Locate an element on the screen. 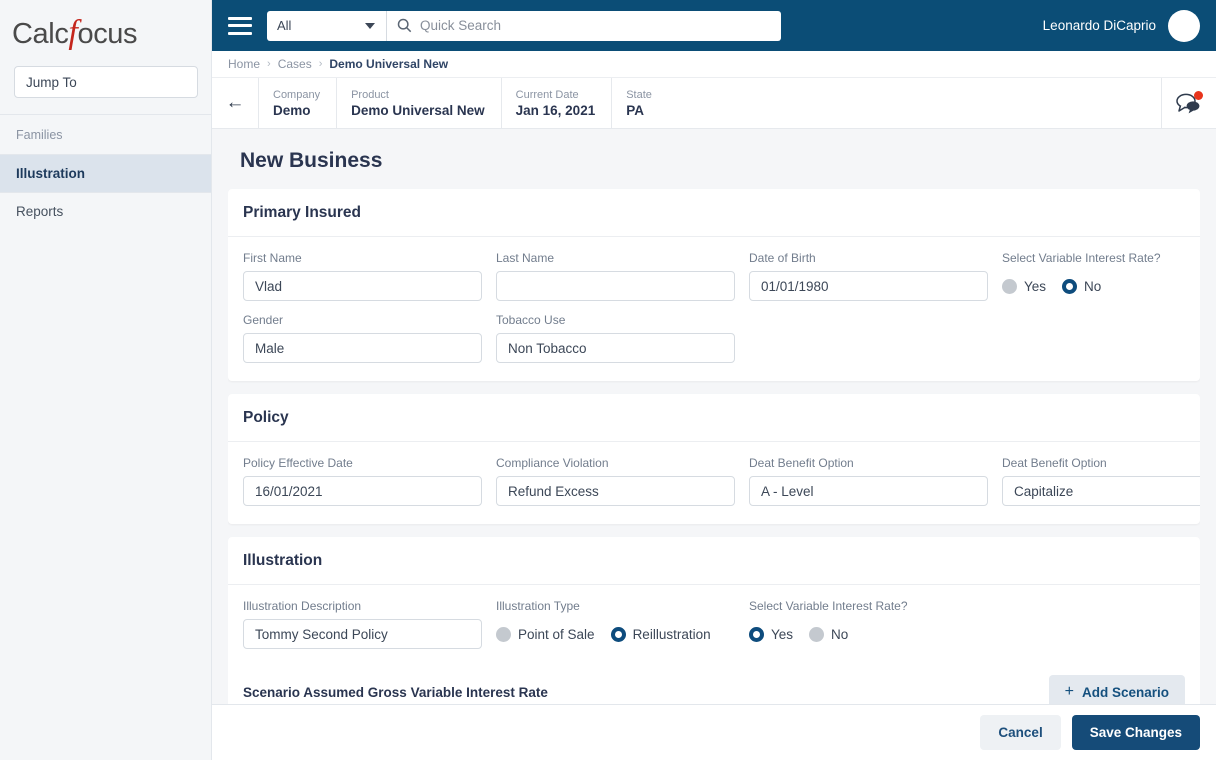  breadcrumb-item-home: Home is located at coordinates (244, 64).